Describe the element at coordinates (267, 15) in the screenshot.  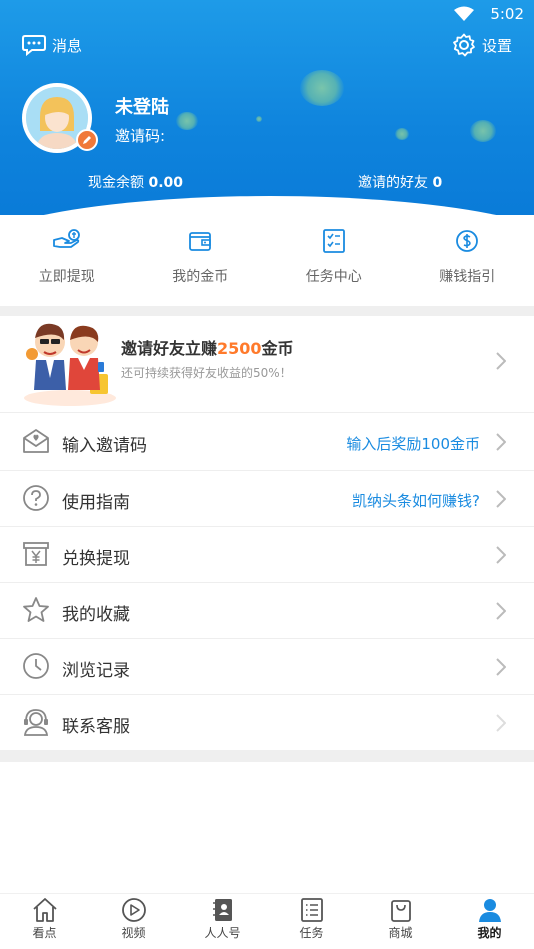
I see `status-bar: 5:02` at that location.